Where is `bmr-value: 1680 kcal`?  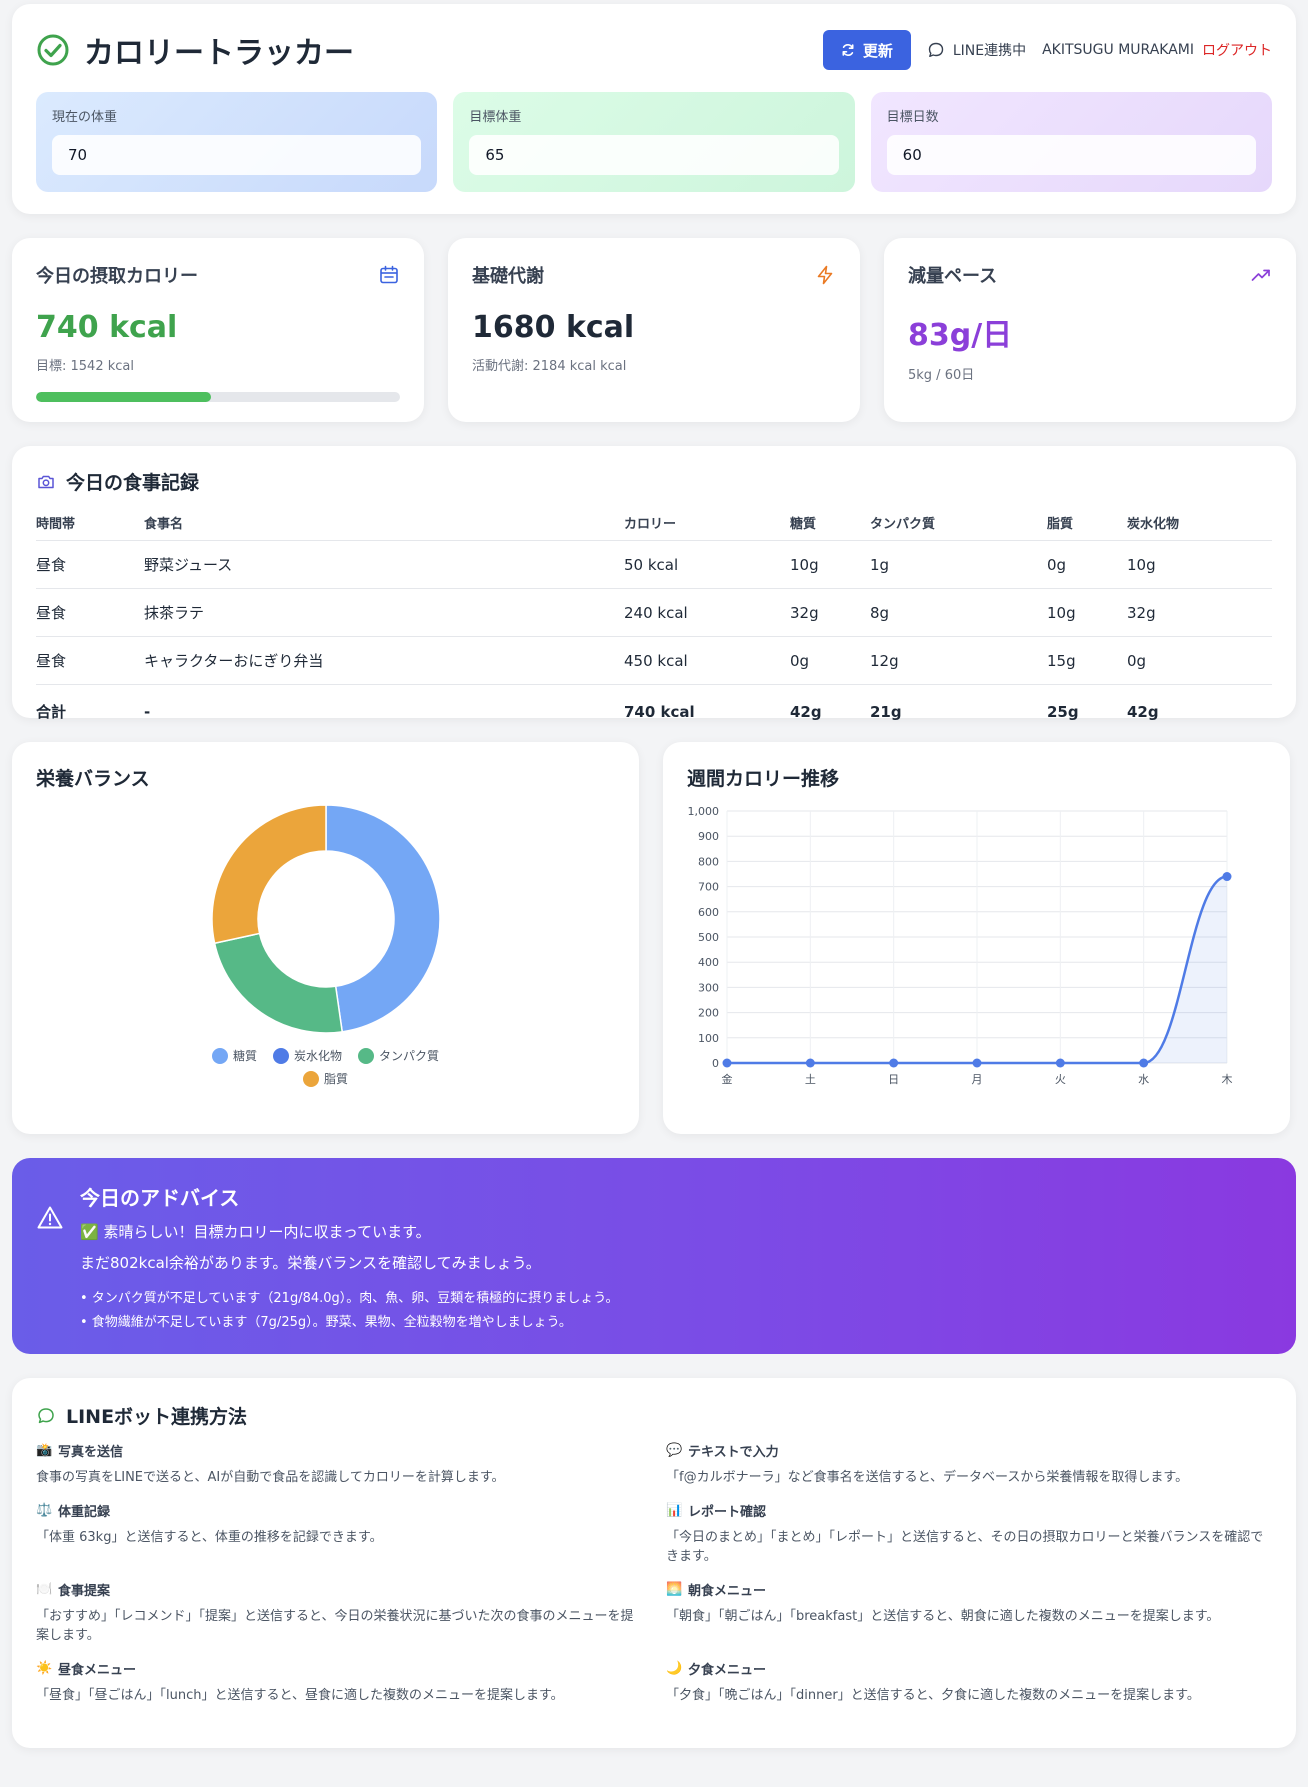
bmr-value: 1680 kcal is located at coordinates (553, 327).